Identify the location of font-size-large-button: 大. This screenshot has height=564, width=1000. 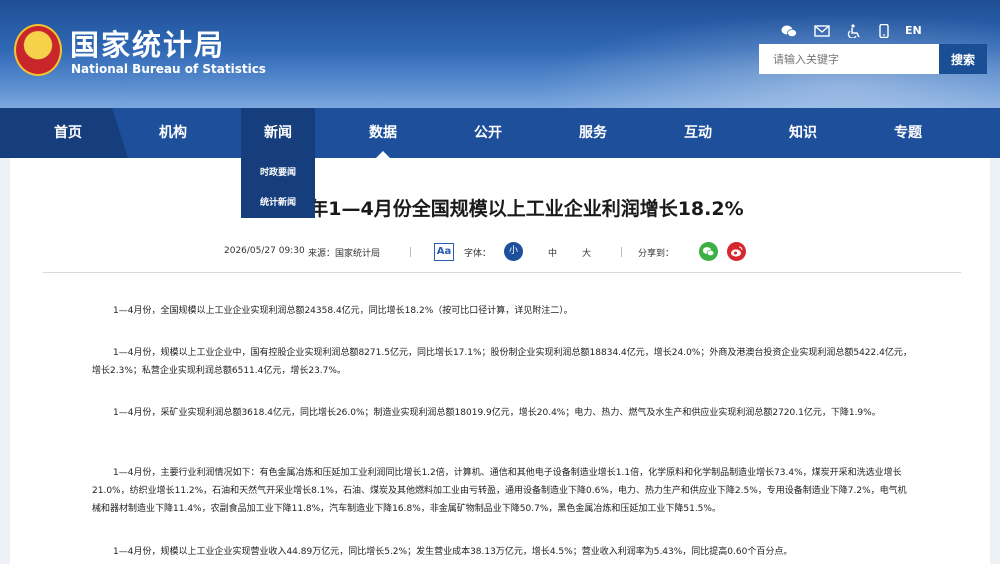
(586, 252).